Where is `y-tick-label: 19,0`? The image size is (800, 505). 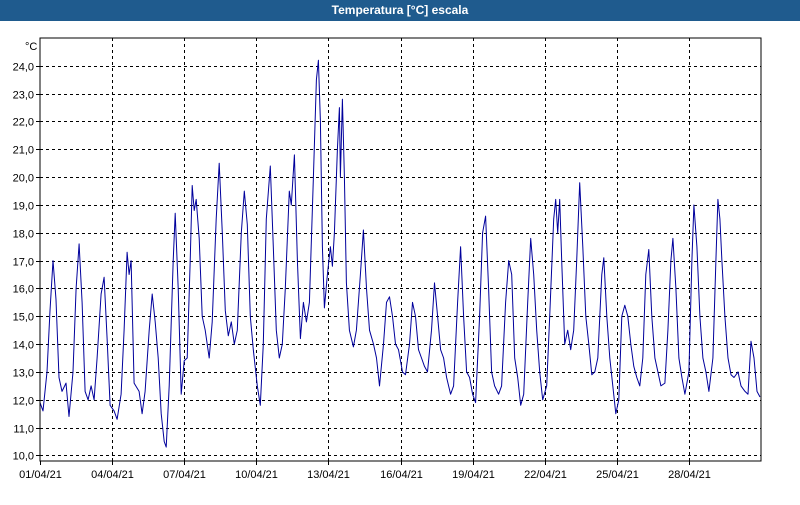
y-tick-label: 19,0 is located at coordinates (23, 207).